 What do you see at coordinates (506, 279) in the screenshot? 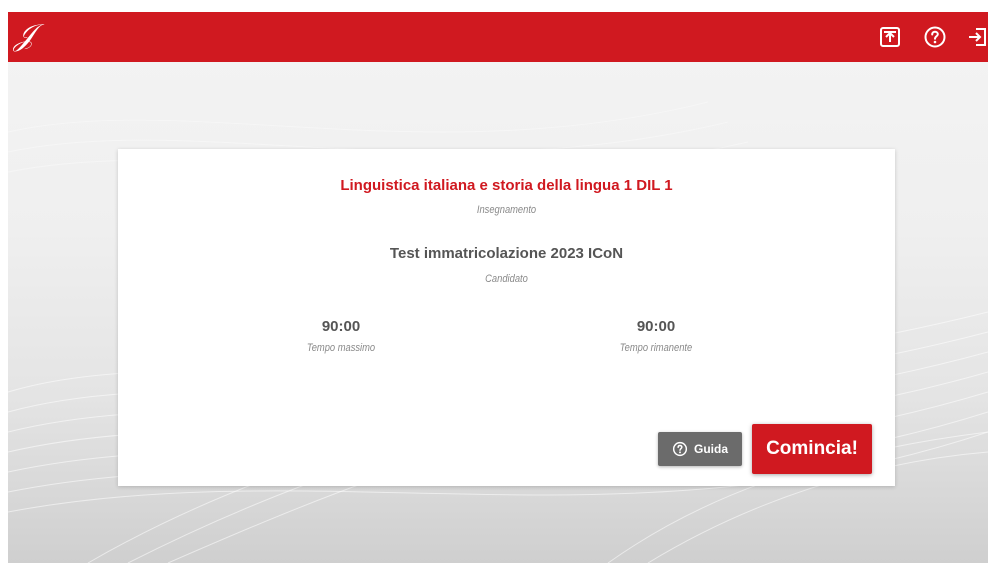
I see `candidate-caption: Candidato` at bounding box center [506, 279].